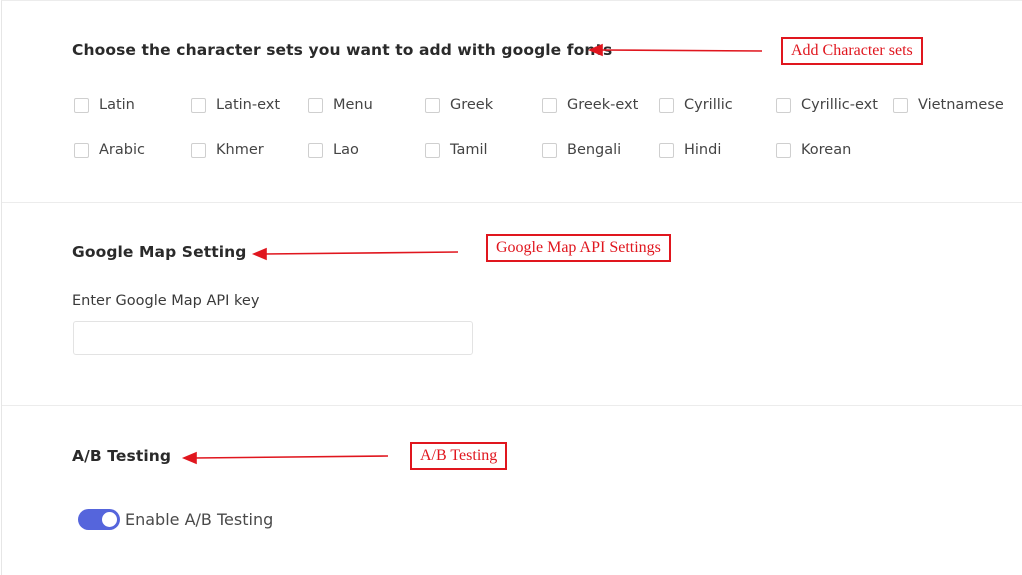 The height and width of the screenshot is (575, 1022). What do you see at coordinates (159, 252) in the screenshot?
I see `google-map-section-title: Google Map Setting` at bounding box center [159, 252].